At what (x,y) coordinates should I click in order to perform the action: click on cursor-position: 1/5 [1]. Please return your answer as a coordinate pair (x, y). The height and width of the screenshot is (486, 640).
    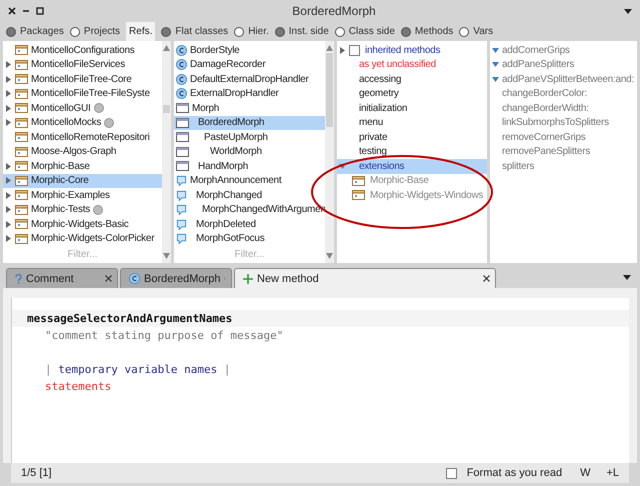
    Looking at the image, I should click on (37, 473).